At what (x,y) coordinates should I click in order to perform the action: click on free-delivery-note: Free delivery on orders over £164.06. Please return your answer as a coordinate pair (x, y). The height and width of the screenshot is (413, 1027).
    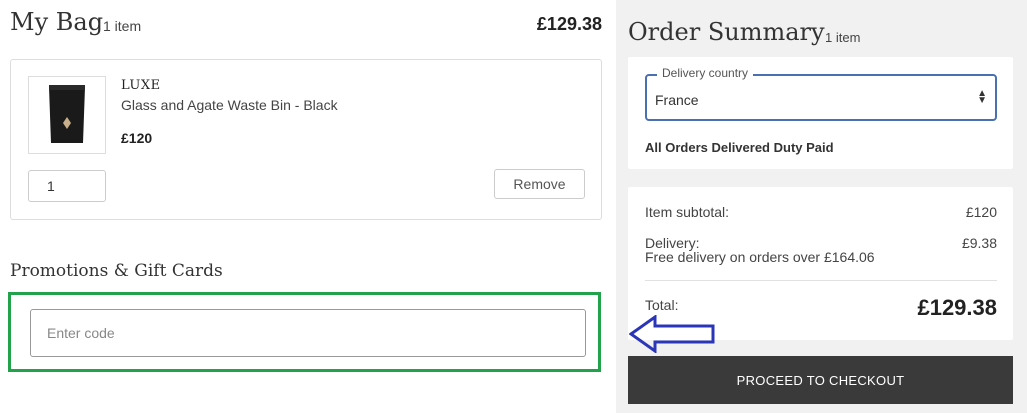
    Looking at the image, I should click on (760, 257).